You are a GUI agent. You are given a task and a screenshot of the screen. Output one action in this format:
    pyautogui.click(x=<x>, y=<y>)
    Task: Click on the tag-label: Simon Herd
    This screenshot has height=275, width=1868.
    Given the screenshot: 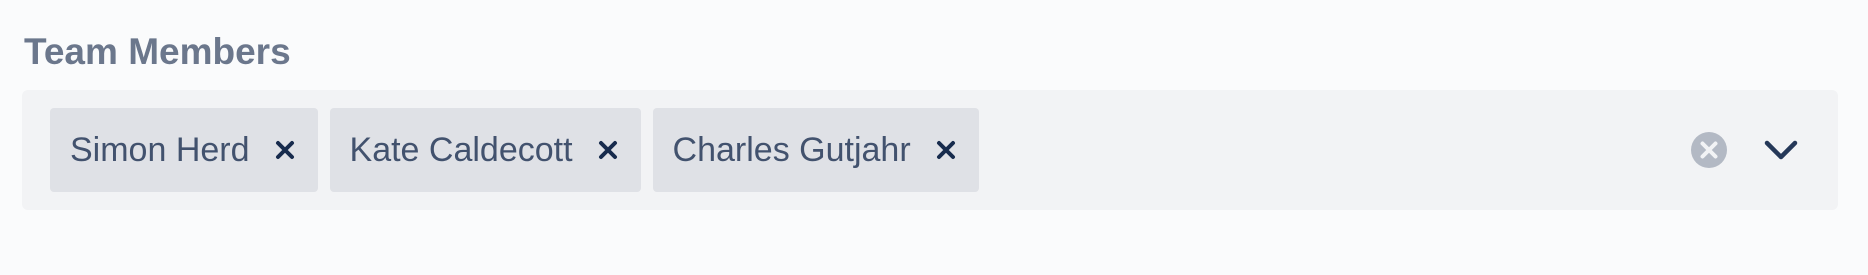 What is the action you would take?
    pyautogui.click(x=160, y=149)
    